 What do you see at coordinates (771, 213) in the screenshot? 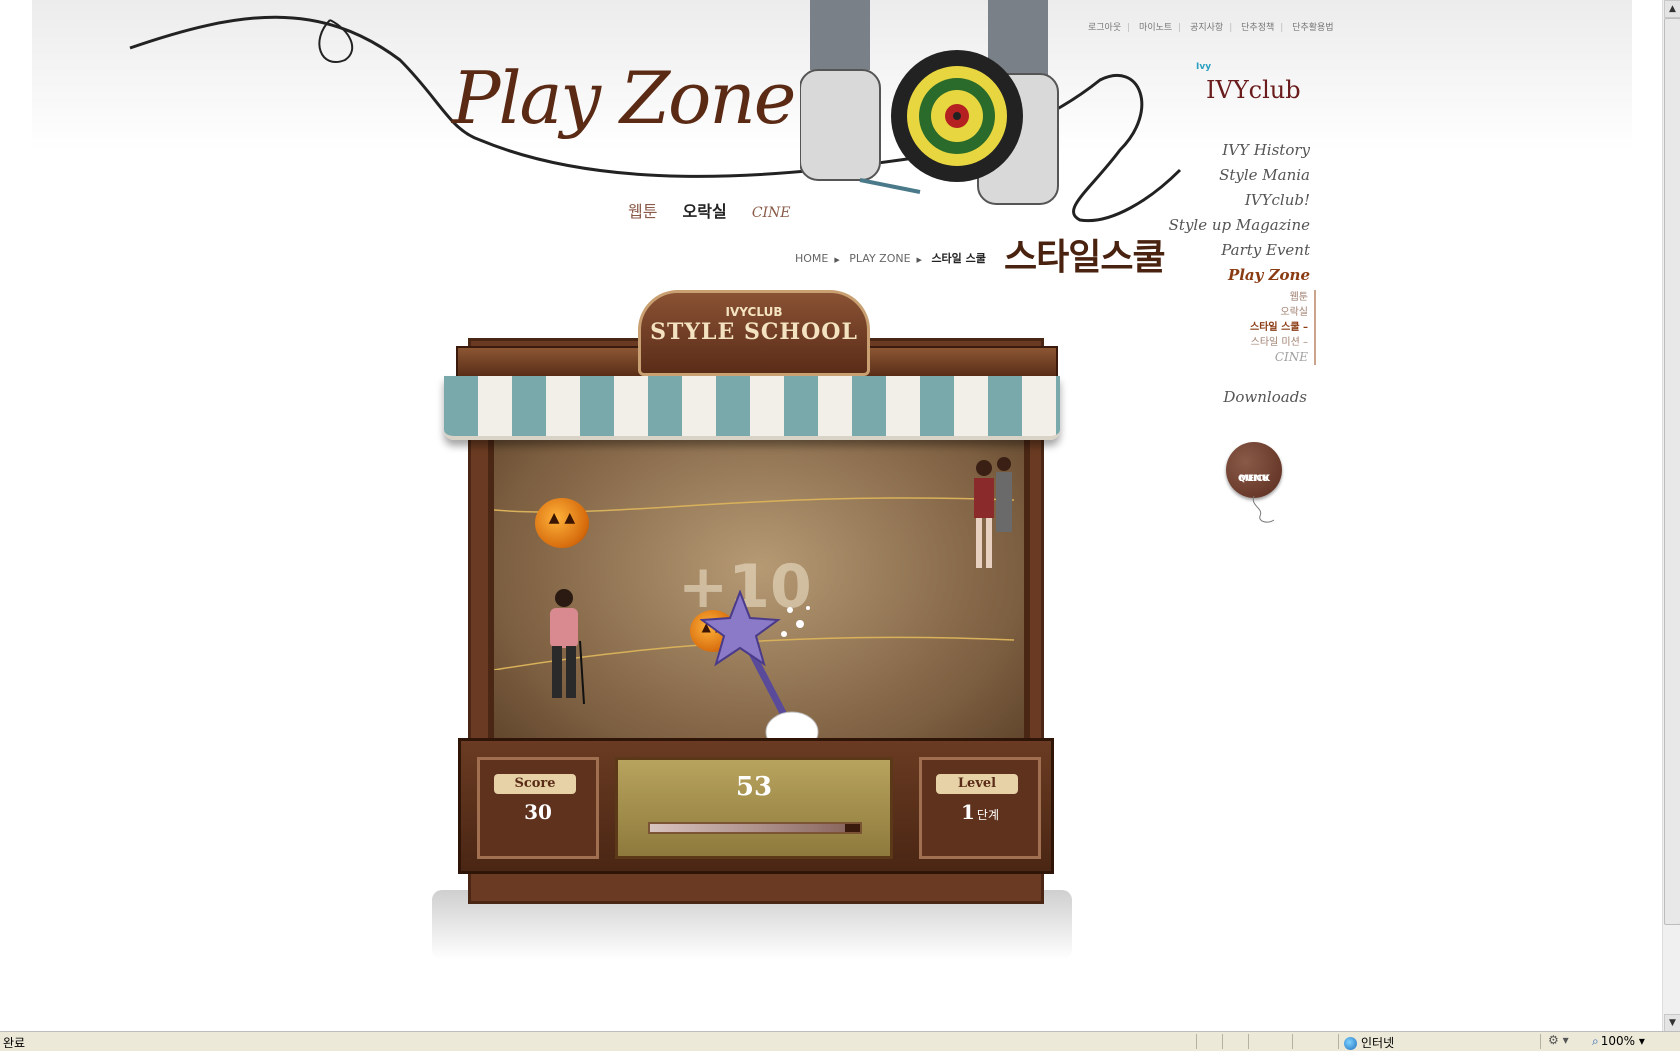
I see `quick-link-cine: CINE` at bounding box center [771, 213].